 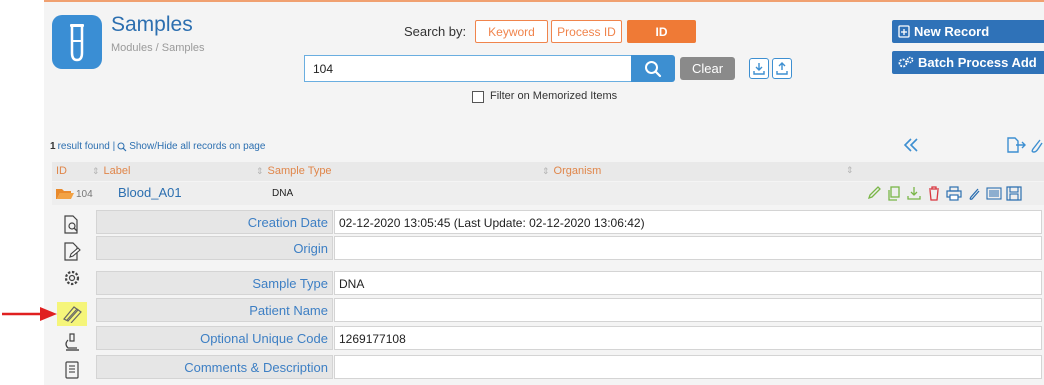 What do you see at coordinates (214, 338) in the screenshot?
I see `detail-label: Optional Unique Code` at bounding box center [214, 338].